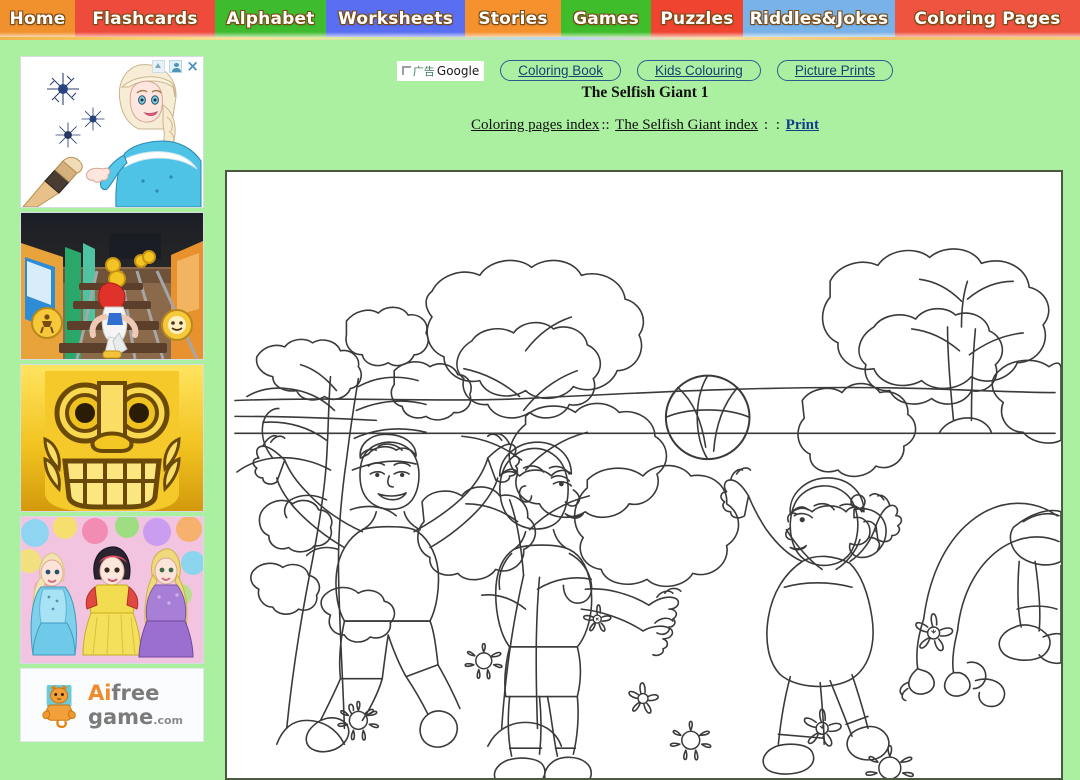  What do you see at coordinates (458, 70) in the screenshot?
I see `google-wordmark: Google` at bounding box center [458, 70].